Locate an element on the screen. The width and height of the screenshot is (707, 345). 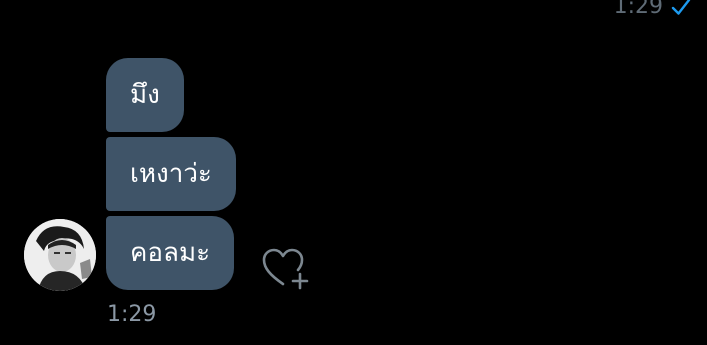
previous-message-meta: 1:29 is located at coordinates (653, 11).